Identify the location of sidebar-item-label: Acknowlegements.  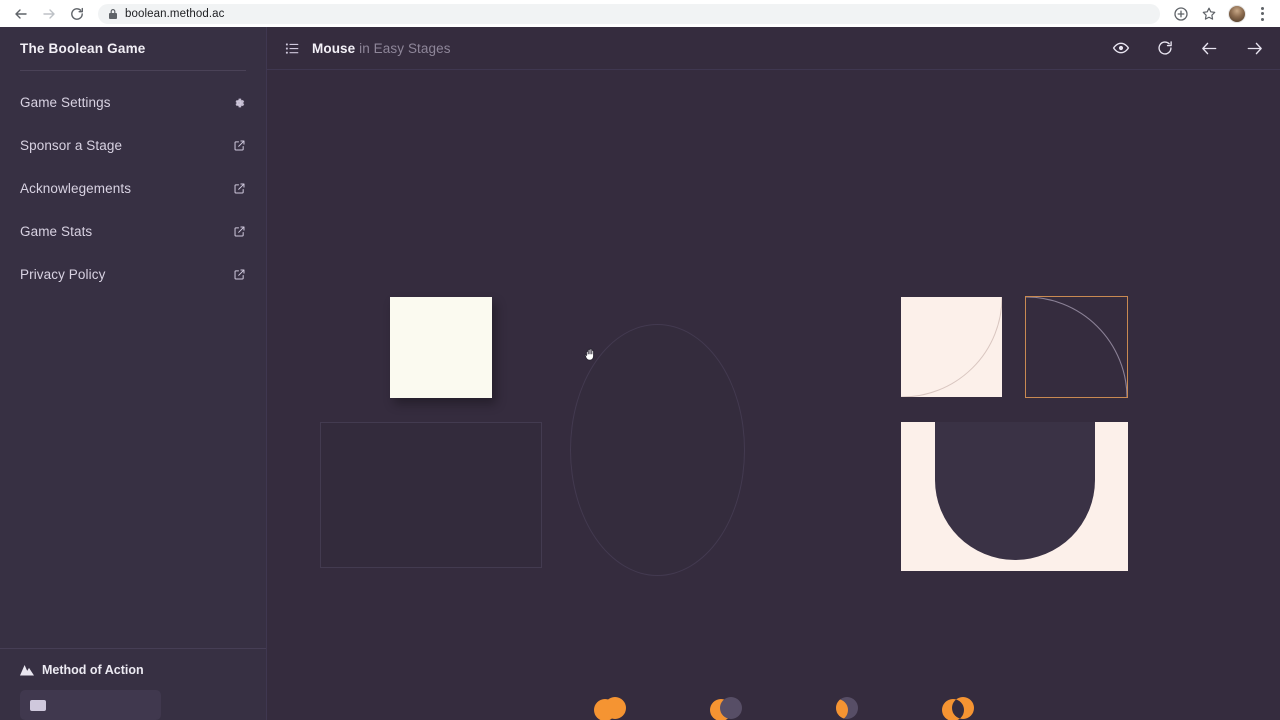
(76, 188).